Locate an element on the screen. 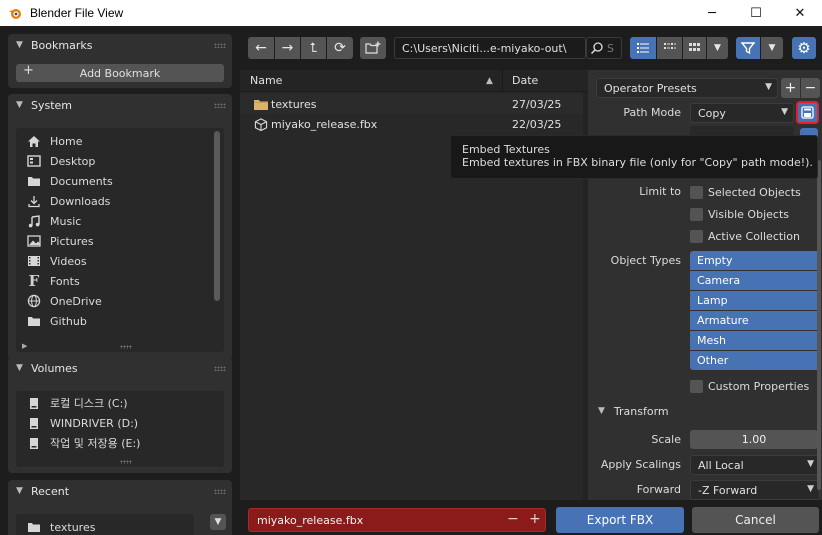  close-button: ✕ is located at coordinates (800, 13).